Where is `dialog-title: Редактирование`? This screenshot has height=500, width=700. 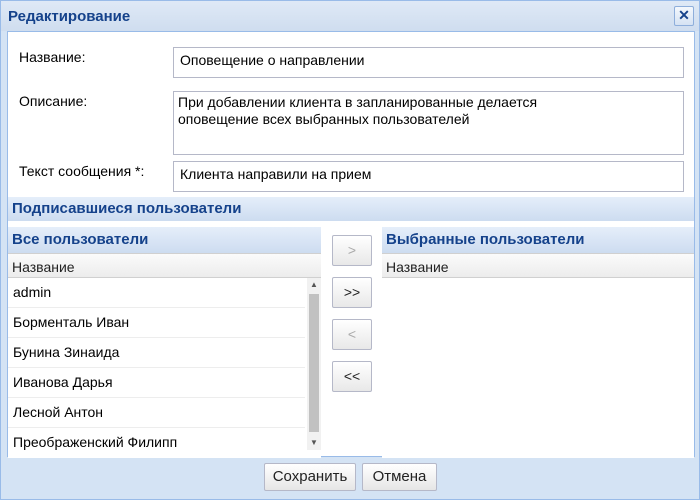
dialog-title: Редактирование is located at coordinates (69, 16).